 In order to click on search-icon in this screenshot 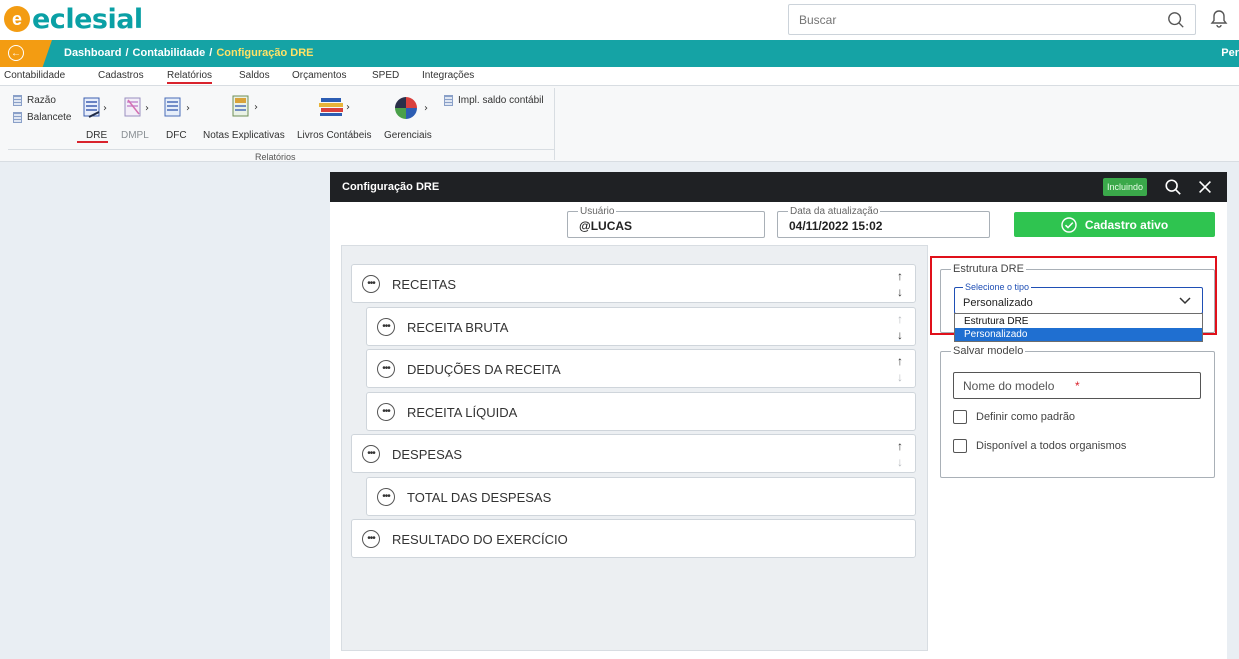, I will do `click(1176, 20)`.